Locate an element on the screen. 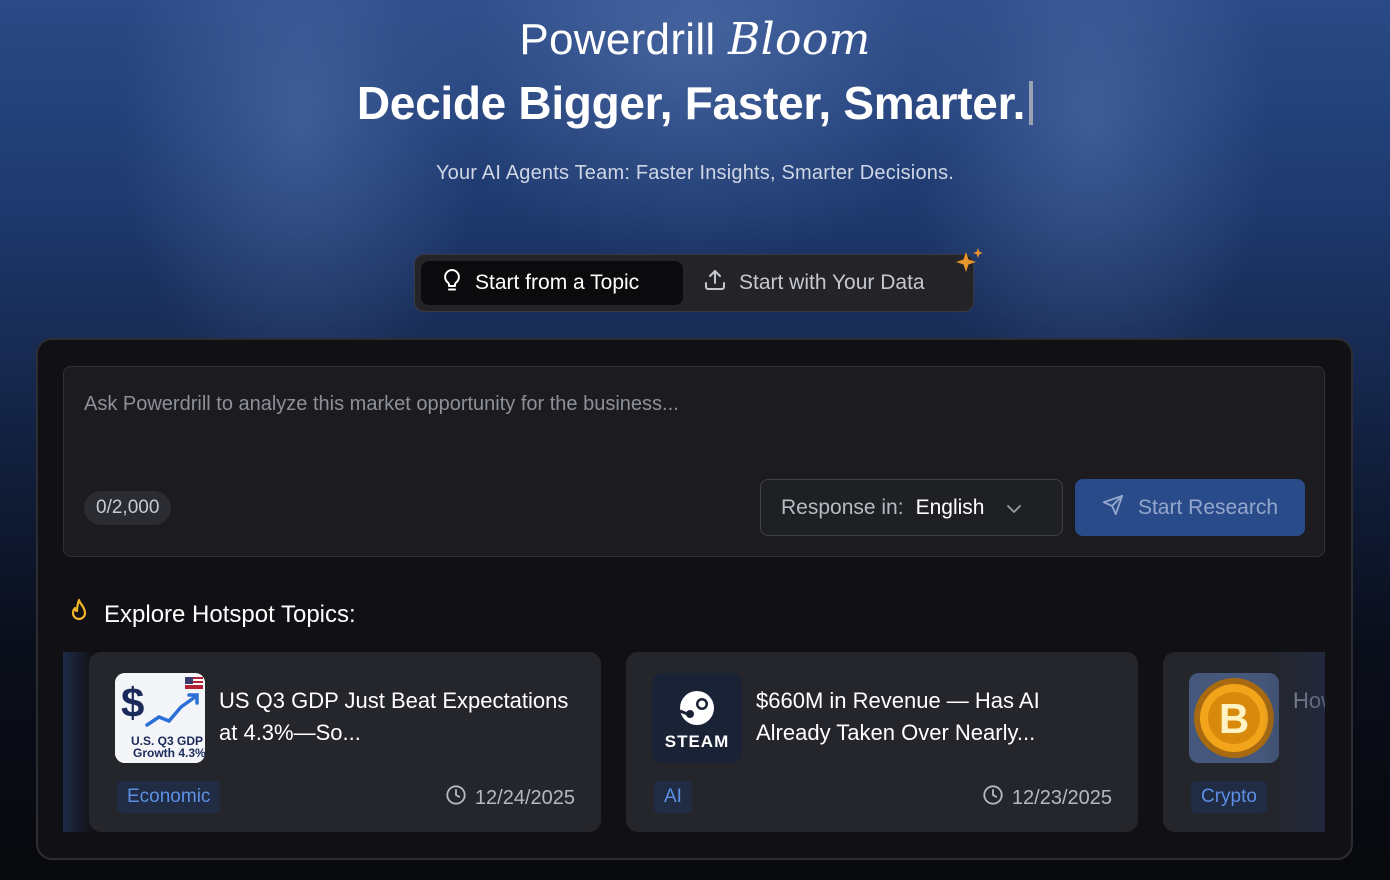  svg-text: B is located at coordinates (1234, 718).